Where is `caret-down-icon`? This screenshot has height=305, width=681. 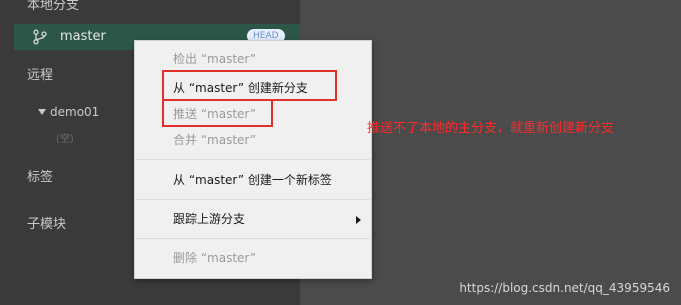
caret-down-icon is located at coordinates (42, 112).